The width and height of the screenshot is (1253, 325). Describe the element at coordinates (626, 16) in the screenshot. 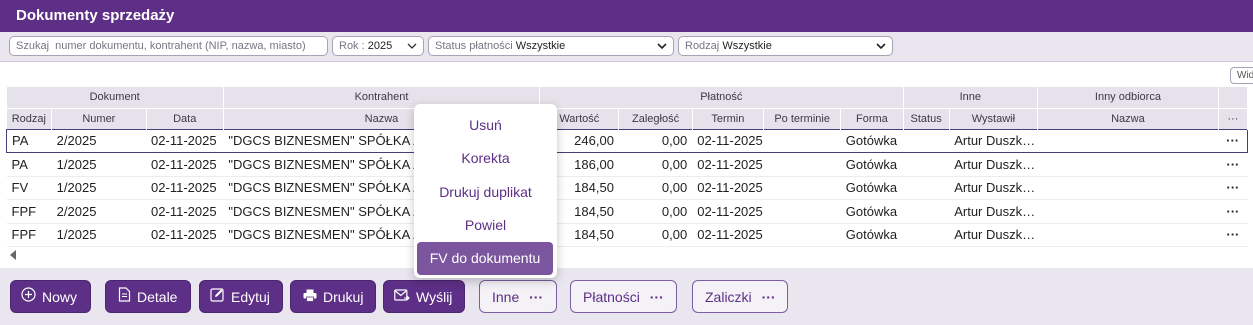

I see `page-title: Dokumenty sprzedaży` at that location.